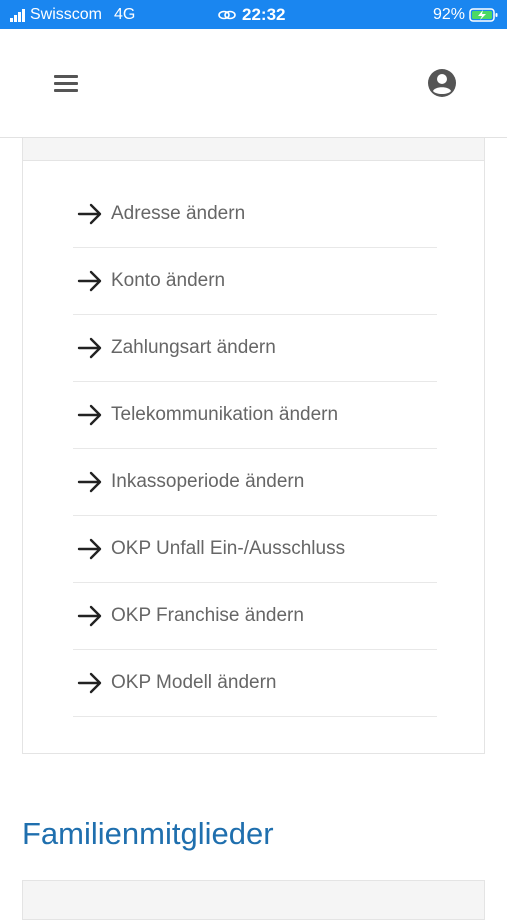 The image size is (507, 920). I want to click on clock: 22:32, so click(264, 14).